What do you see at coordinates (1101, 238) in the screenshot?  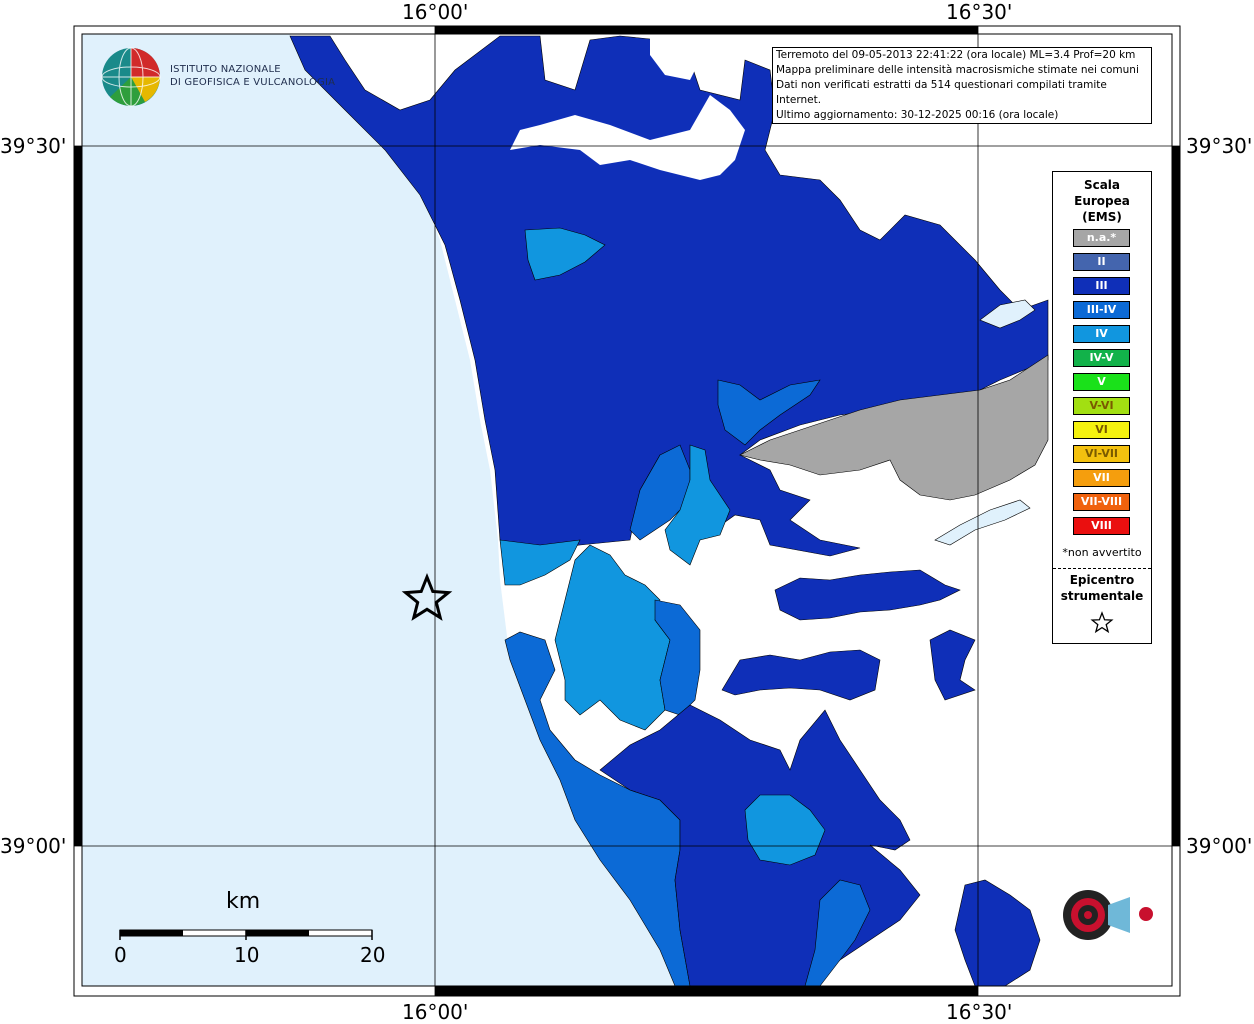 I see `legend-item: n.a.*` at bounding box center [1101, 238].